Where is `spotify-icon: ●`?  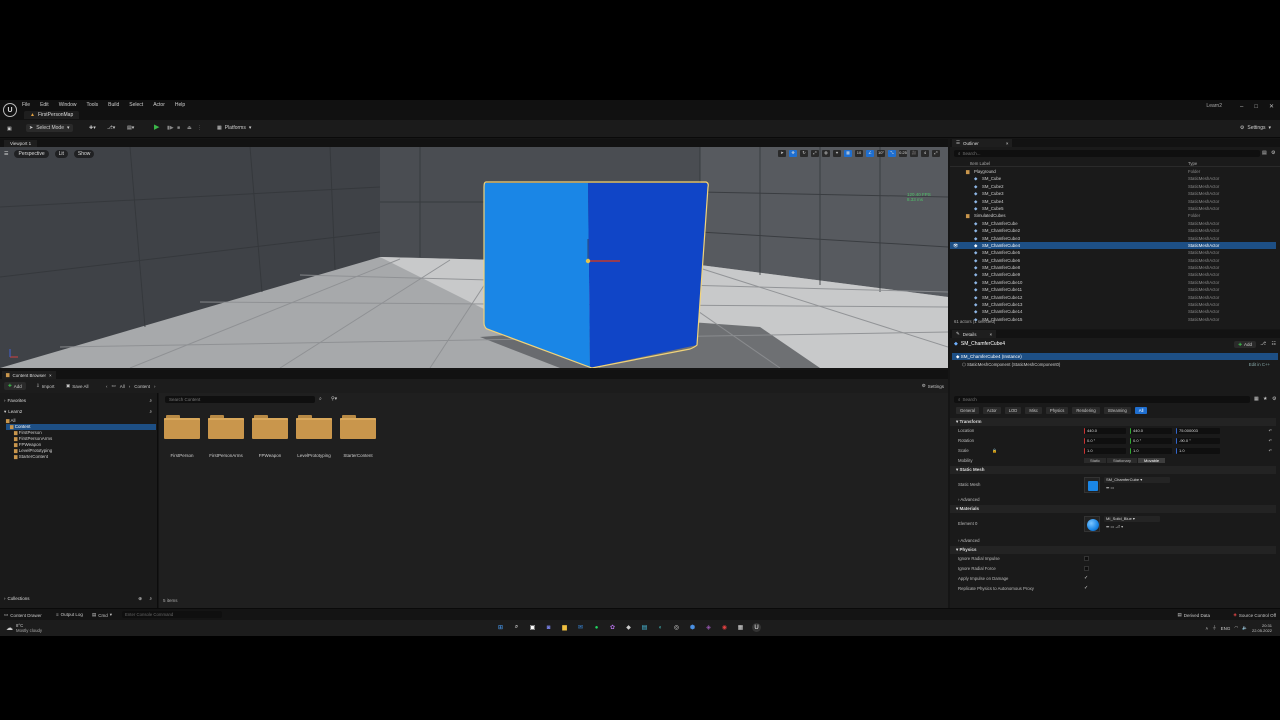 spotify-icon: ● is located at coordinates (596, 627).